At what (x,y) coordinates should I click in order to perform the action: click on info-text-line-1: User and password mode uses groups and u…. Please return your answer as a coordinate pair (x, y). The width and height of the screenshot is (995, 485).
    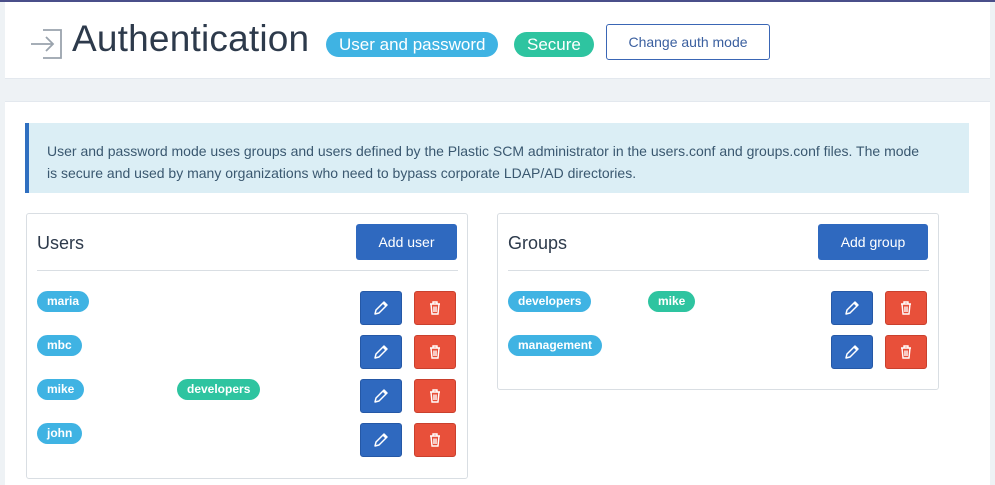
    Looking at the image, I should click on (483, 151).